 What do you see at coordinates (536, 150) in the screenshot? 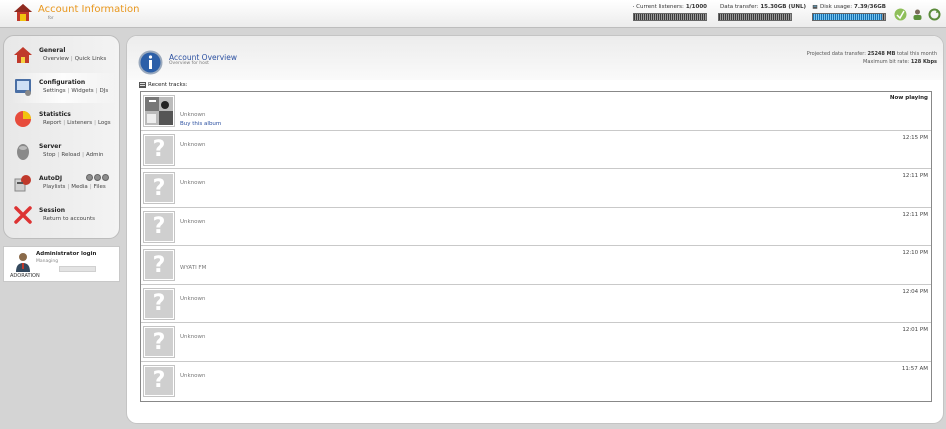
I see `track-row: ? Unknown 12:15 PM` at bounding box center [536, 150].